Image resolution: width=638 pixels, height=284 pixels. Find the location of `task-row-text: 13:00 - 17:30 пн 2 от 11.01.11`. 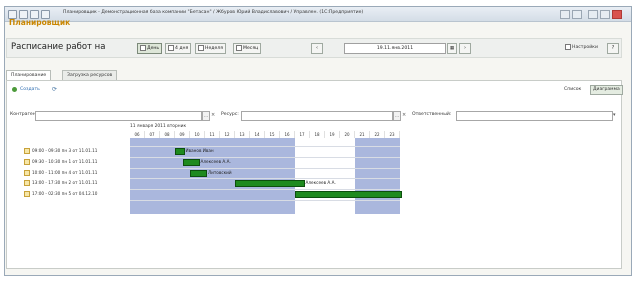

task-row-text: 13:00 - 17:30 пн 2 от 11.01.11 is located at coordinates (65, 183).